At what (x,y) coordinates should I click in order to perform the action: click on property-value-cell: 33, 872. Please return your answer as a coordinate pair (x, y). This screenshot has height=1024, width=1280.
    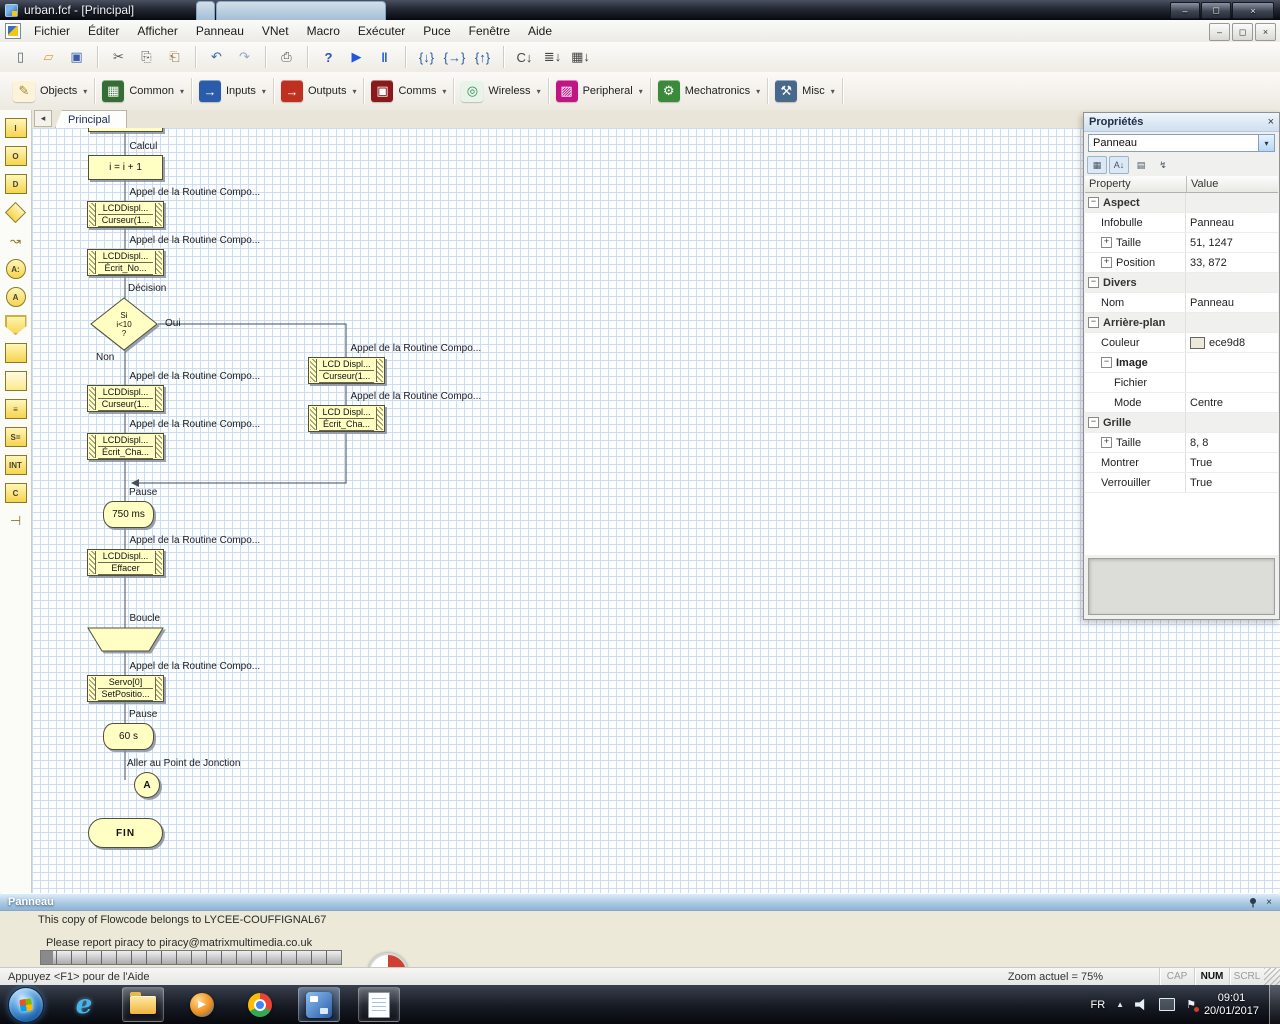
    Looking at the image, I should click on (1232, 262).